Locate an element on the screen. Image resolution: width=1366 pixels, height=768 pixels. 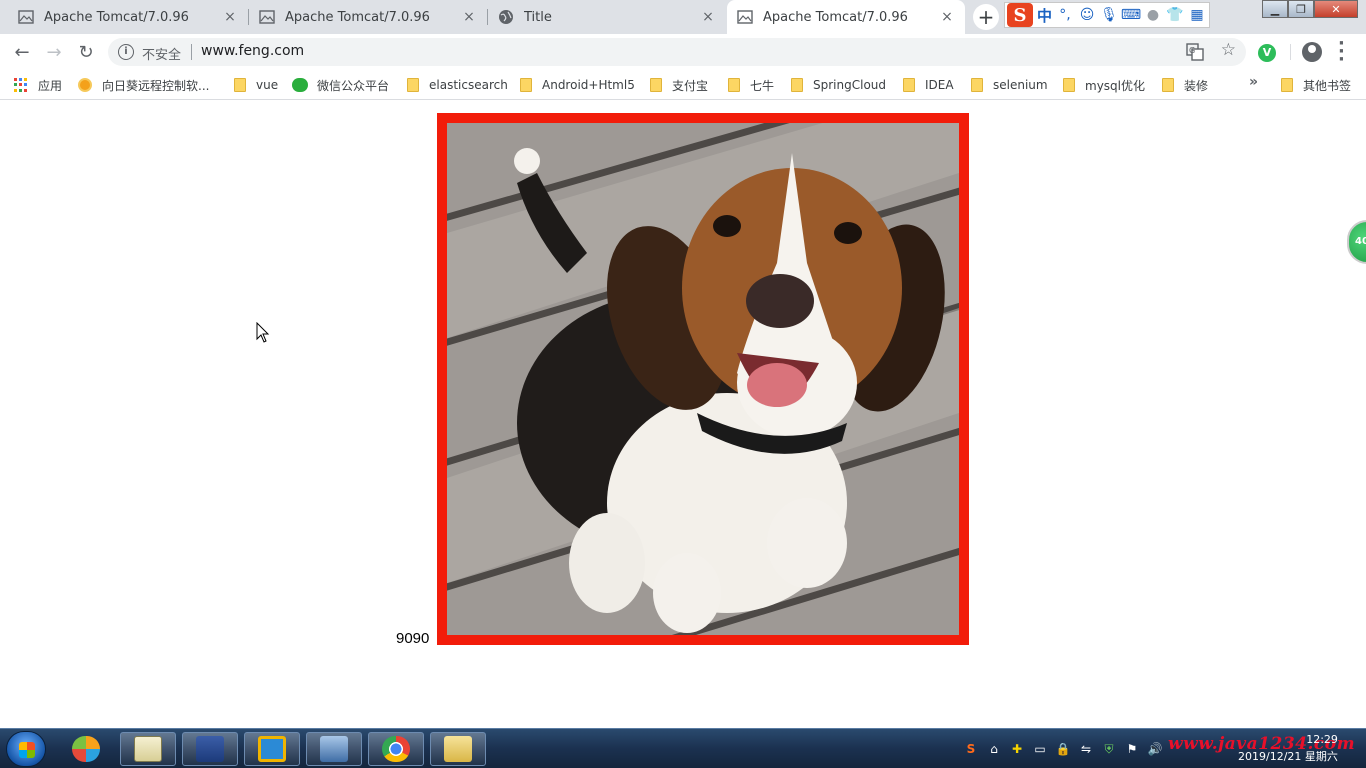
window-controls: ▁ ❐ ✕ is located at coordinates (1310, 9).